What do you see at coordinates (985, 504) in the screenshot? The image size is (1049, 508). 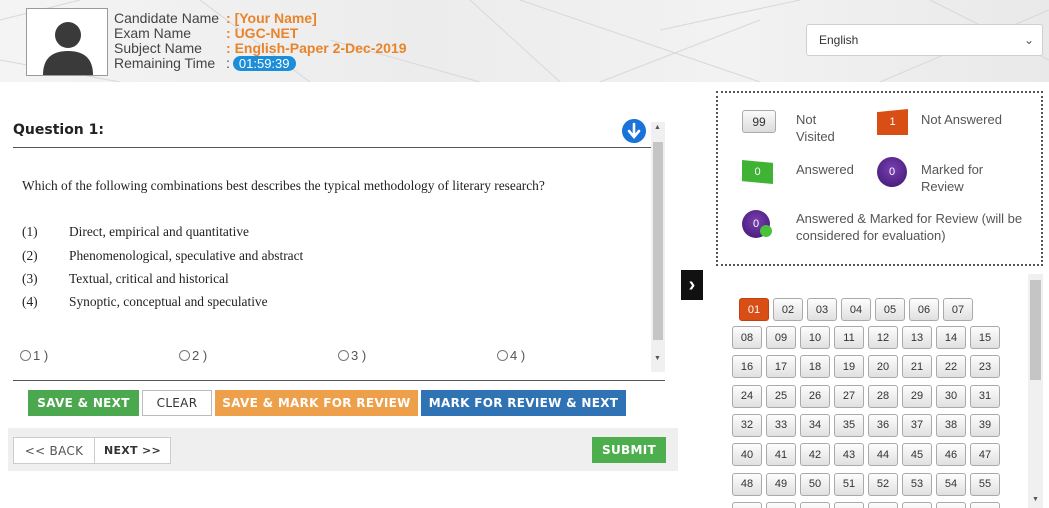 I see `question-number-button: 63` at bounding box center [985, 504].